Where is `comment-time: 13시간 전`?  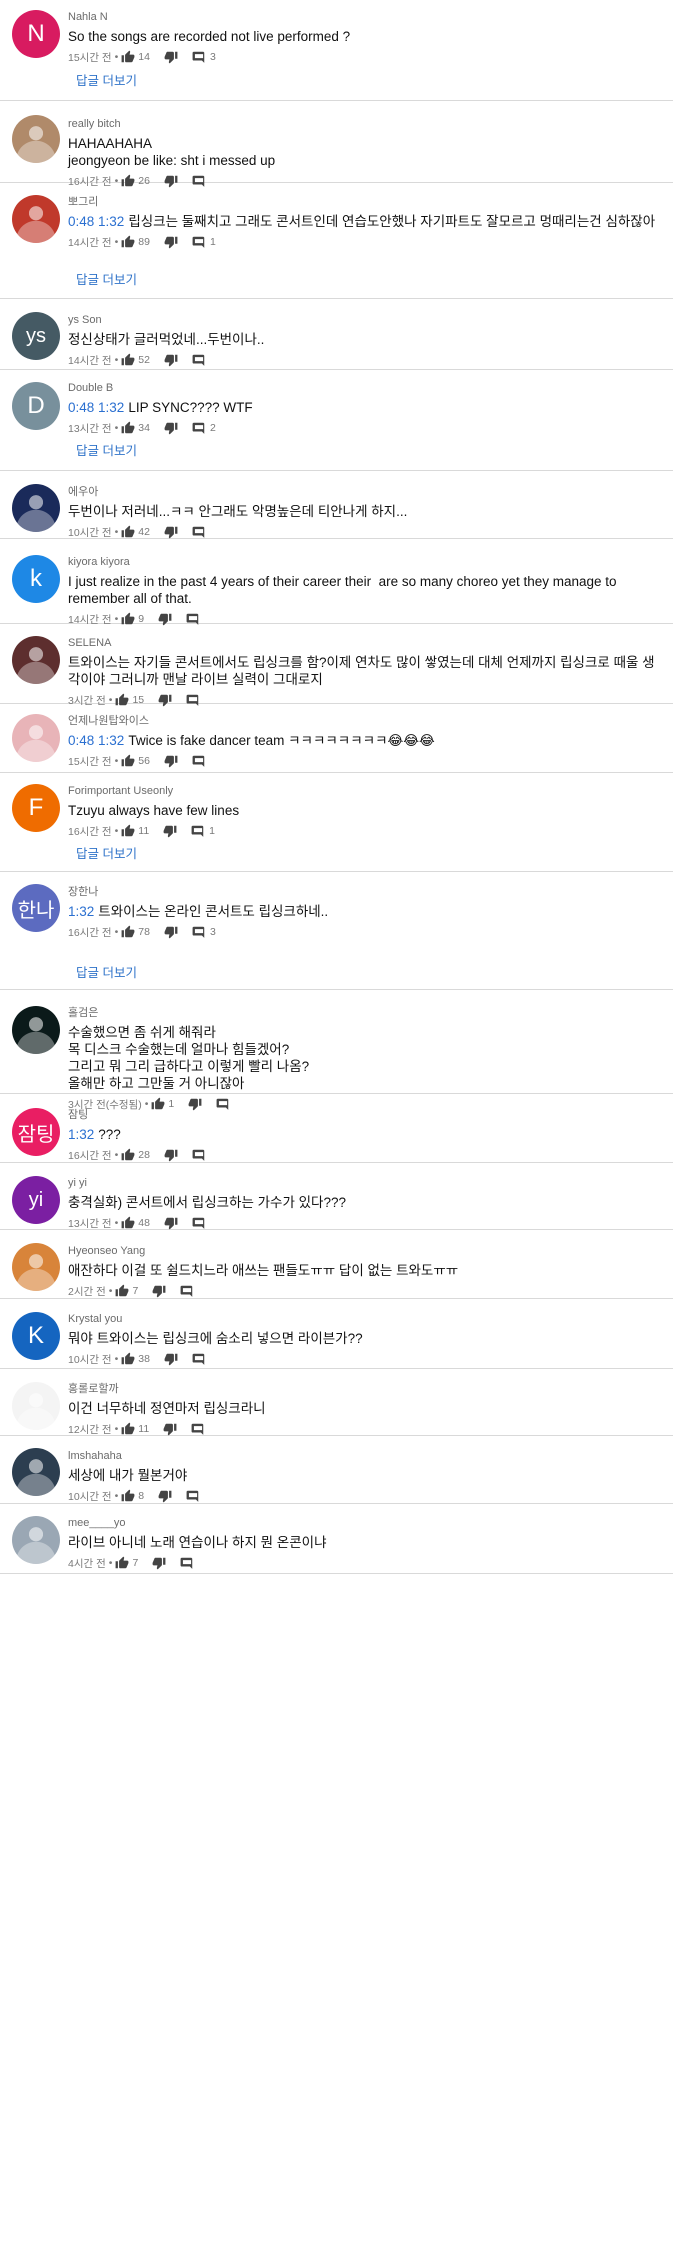
comment-time: 13시간 전 is located at coordinates (90, 1223).